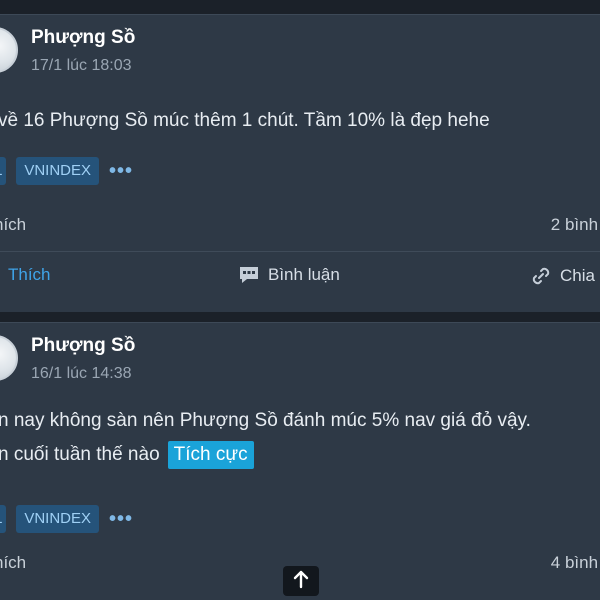  What do you see at coordinates (81, 374) in the screenshot?
I see `post-timestamp: 16/1 lúc 14:38` at bounding box center [81, 374].